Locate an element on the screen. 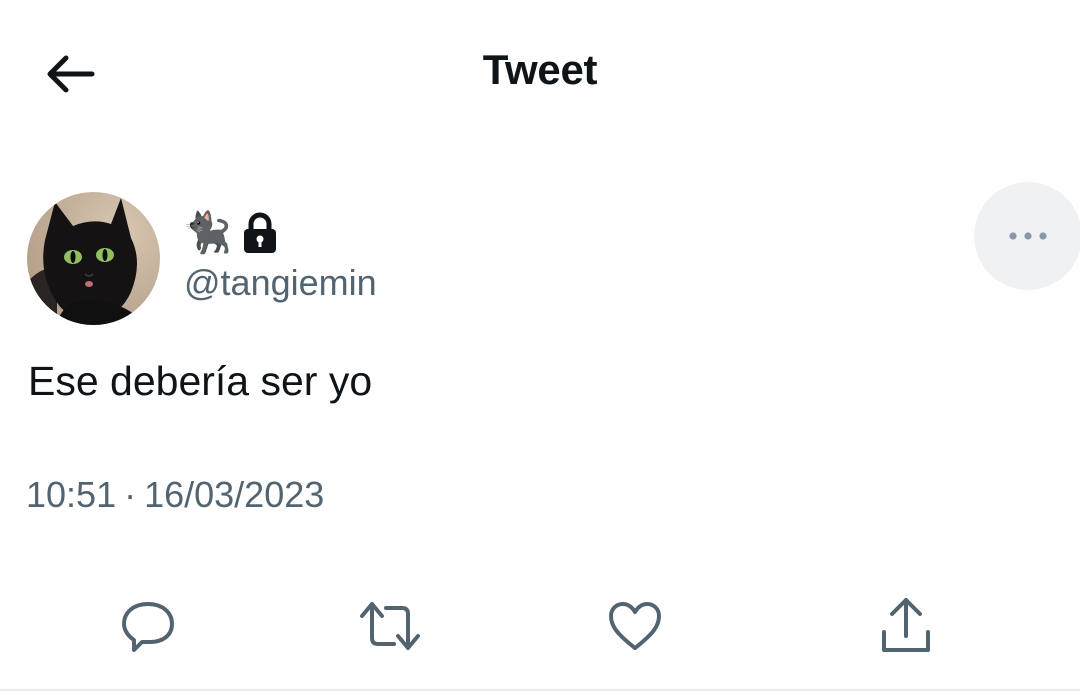  reply-icon is located at coordinates (148, 627).